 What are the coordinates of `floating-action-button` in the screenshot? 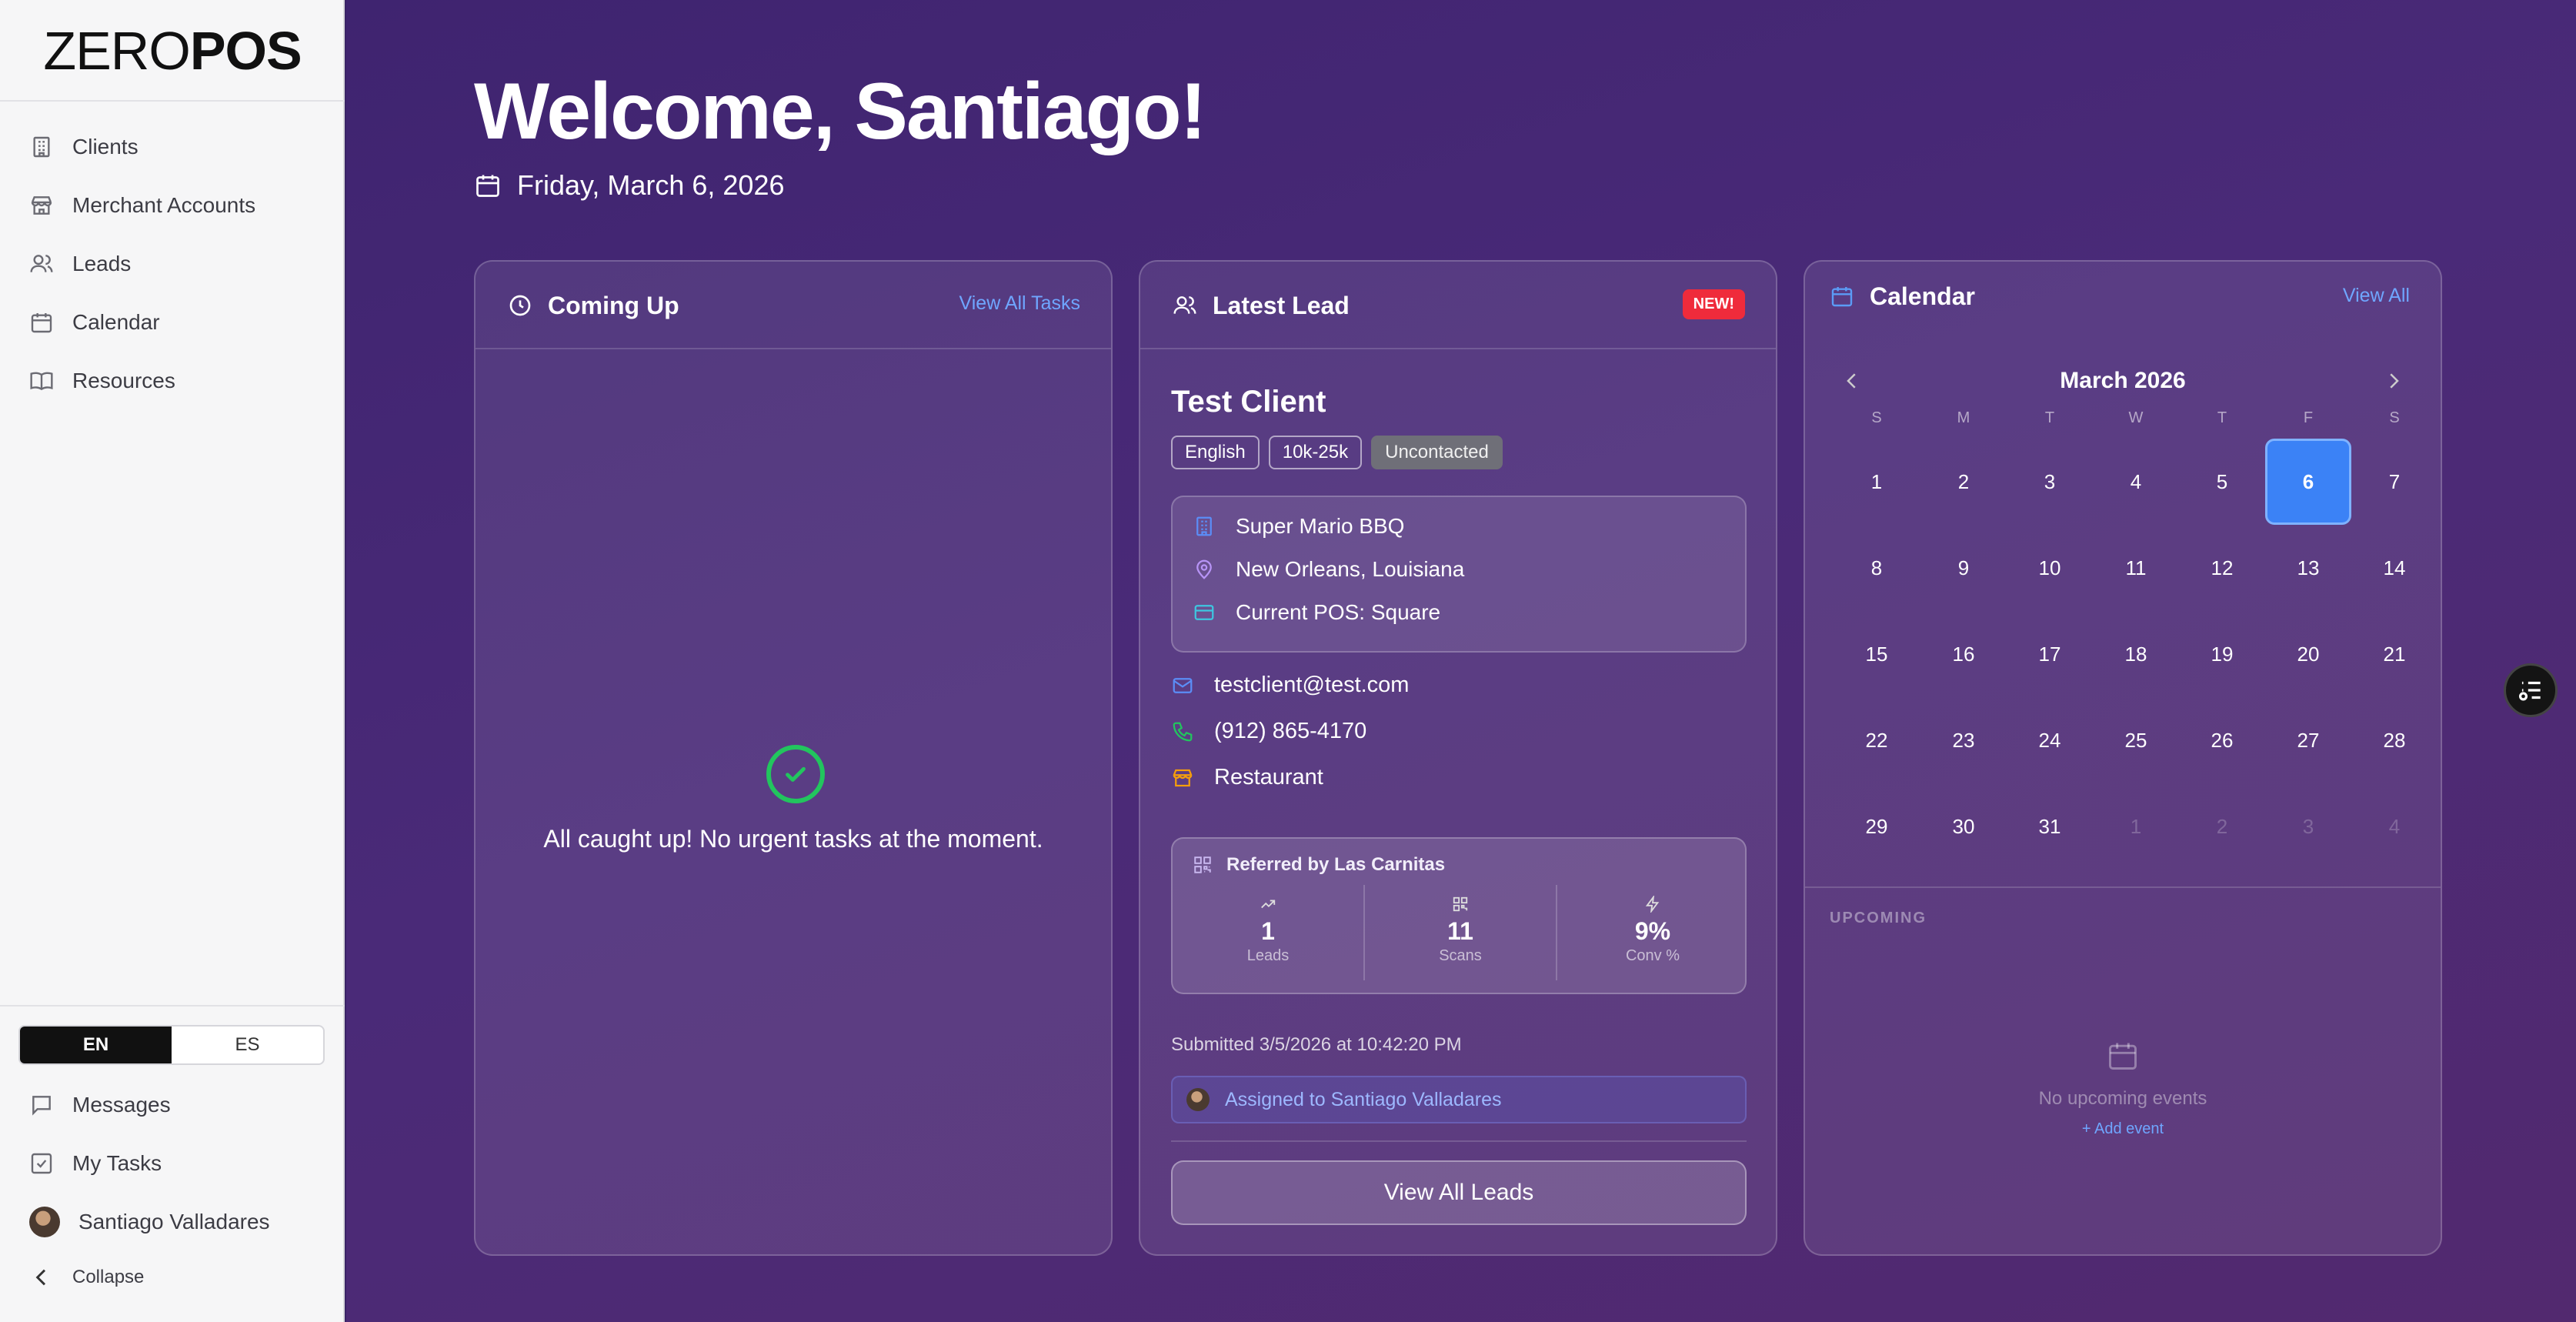 It's located at (2531, 690).